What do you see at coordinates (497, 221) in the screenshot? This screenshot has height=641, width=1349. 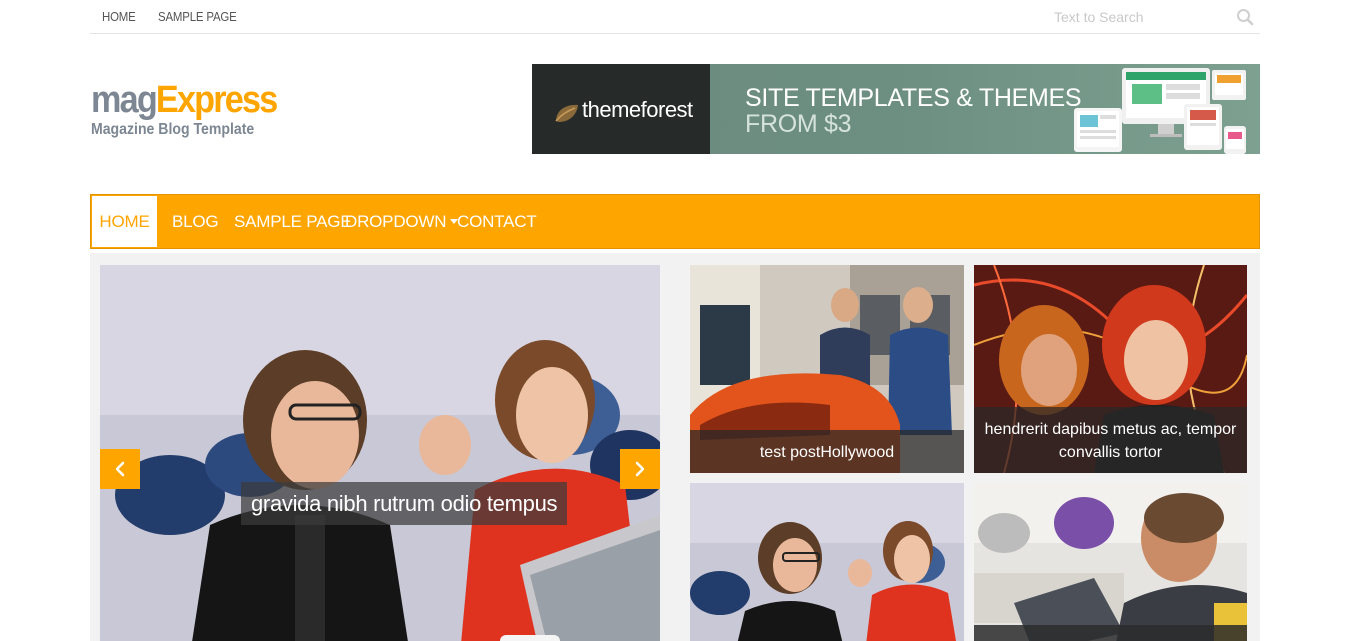 I see `menu-item-contact: CONTACT` at bounding box center [497, 221].